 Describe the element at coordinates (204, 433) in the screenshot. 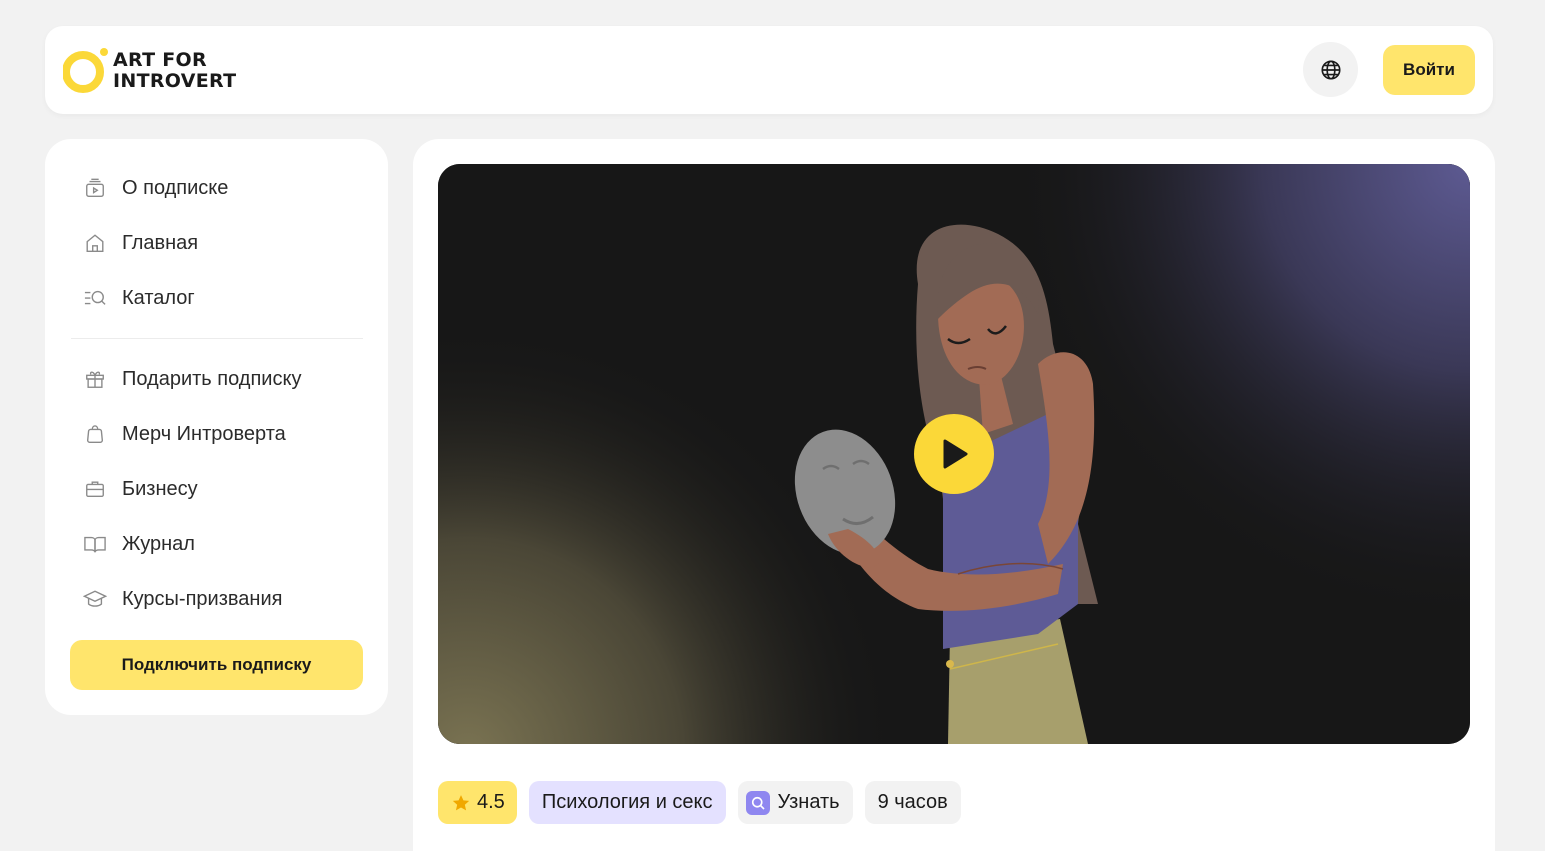

I see `sidebar-item-label: Мерч Интроверта` at that location.